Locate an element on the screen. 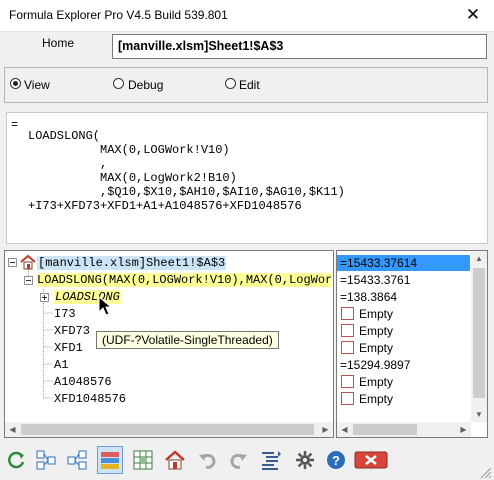  tree-ref-node: I73 is located at coordinates (65, 314).